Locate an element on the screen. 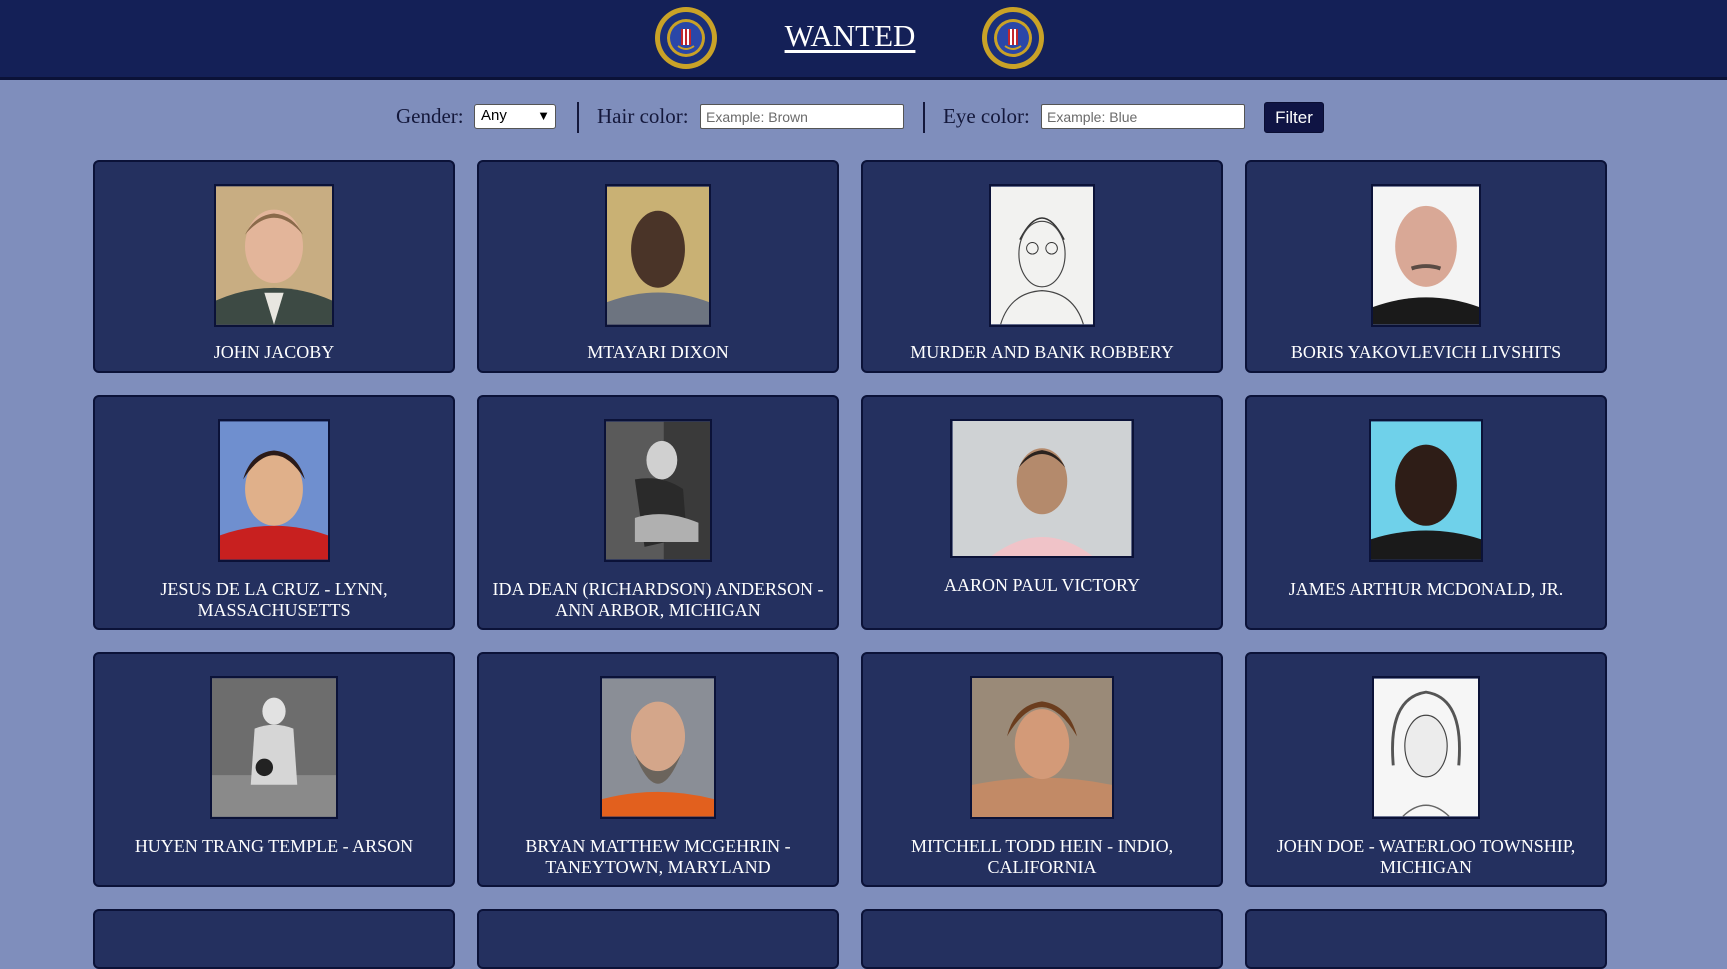 Image resolution: width=1727 pixels, height=969 pixels. wanted-name: AARON PAUL VICTORY is located at coordinates (1042, 585).